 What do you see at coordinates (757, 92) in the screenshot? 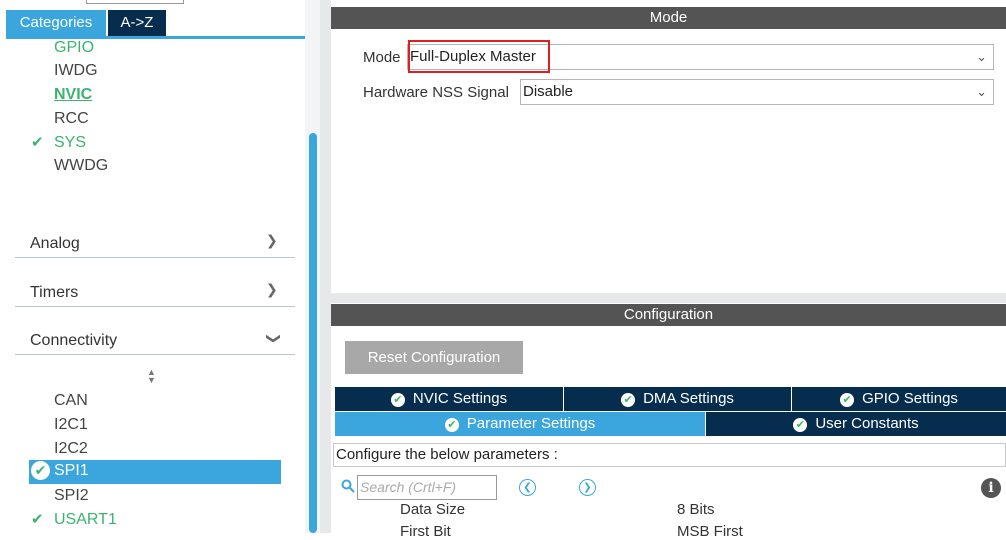
I see `nss-select: Disable ⌄` at bounding box center [757, 92].